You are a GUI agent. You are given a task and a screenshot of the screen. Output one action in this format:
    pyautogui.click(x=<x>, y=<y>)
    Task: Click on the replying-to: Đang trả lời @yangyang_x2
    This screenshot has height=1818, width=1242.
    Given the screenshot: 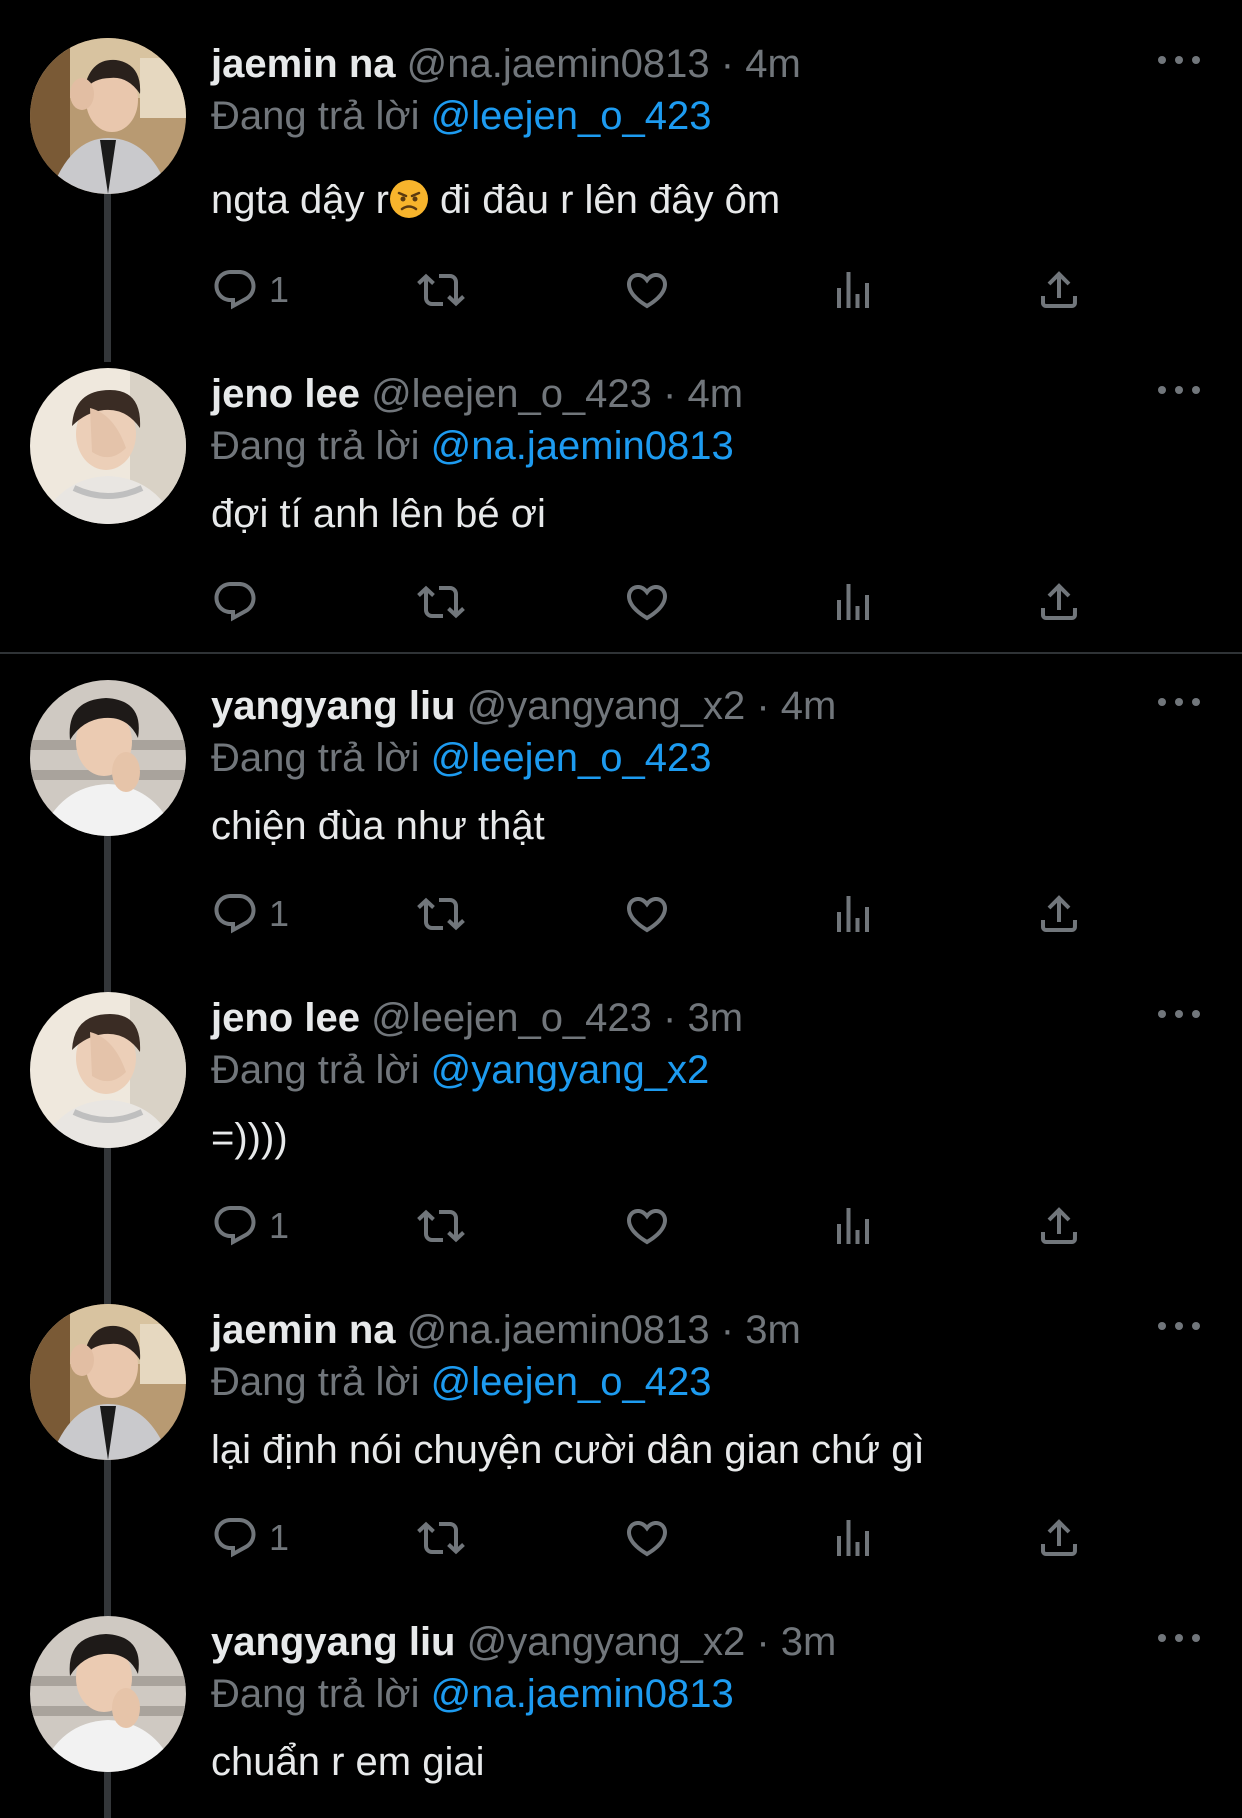 What is the action you would take?
    pyautogui.click(x=460, y=1070)
    